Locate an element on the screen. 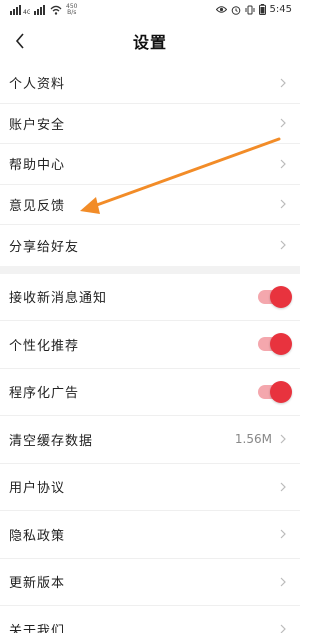  row-right: 1.56M is located at coordinates (261, 439).